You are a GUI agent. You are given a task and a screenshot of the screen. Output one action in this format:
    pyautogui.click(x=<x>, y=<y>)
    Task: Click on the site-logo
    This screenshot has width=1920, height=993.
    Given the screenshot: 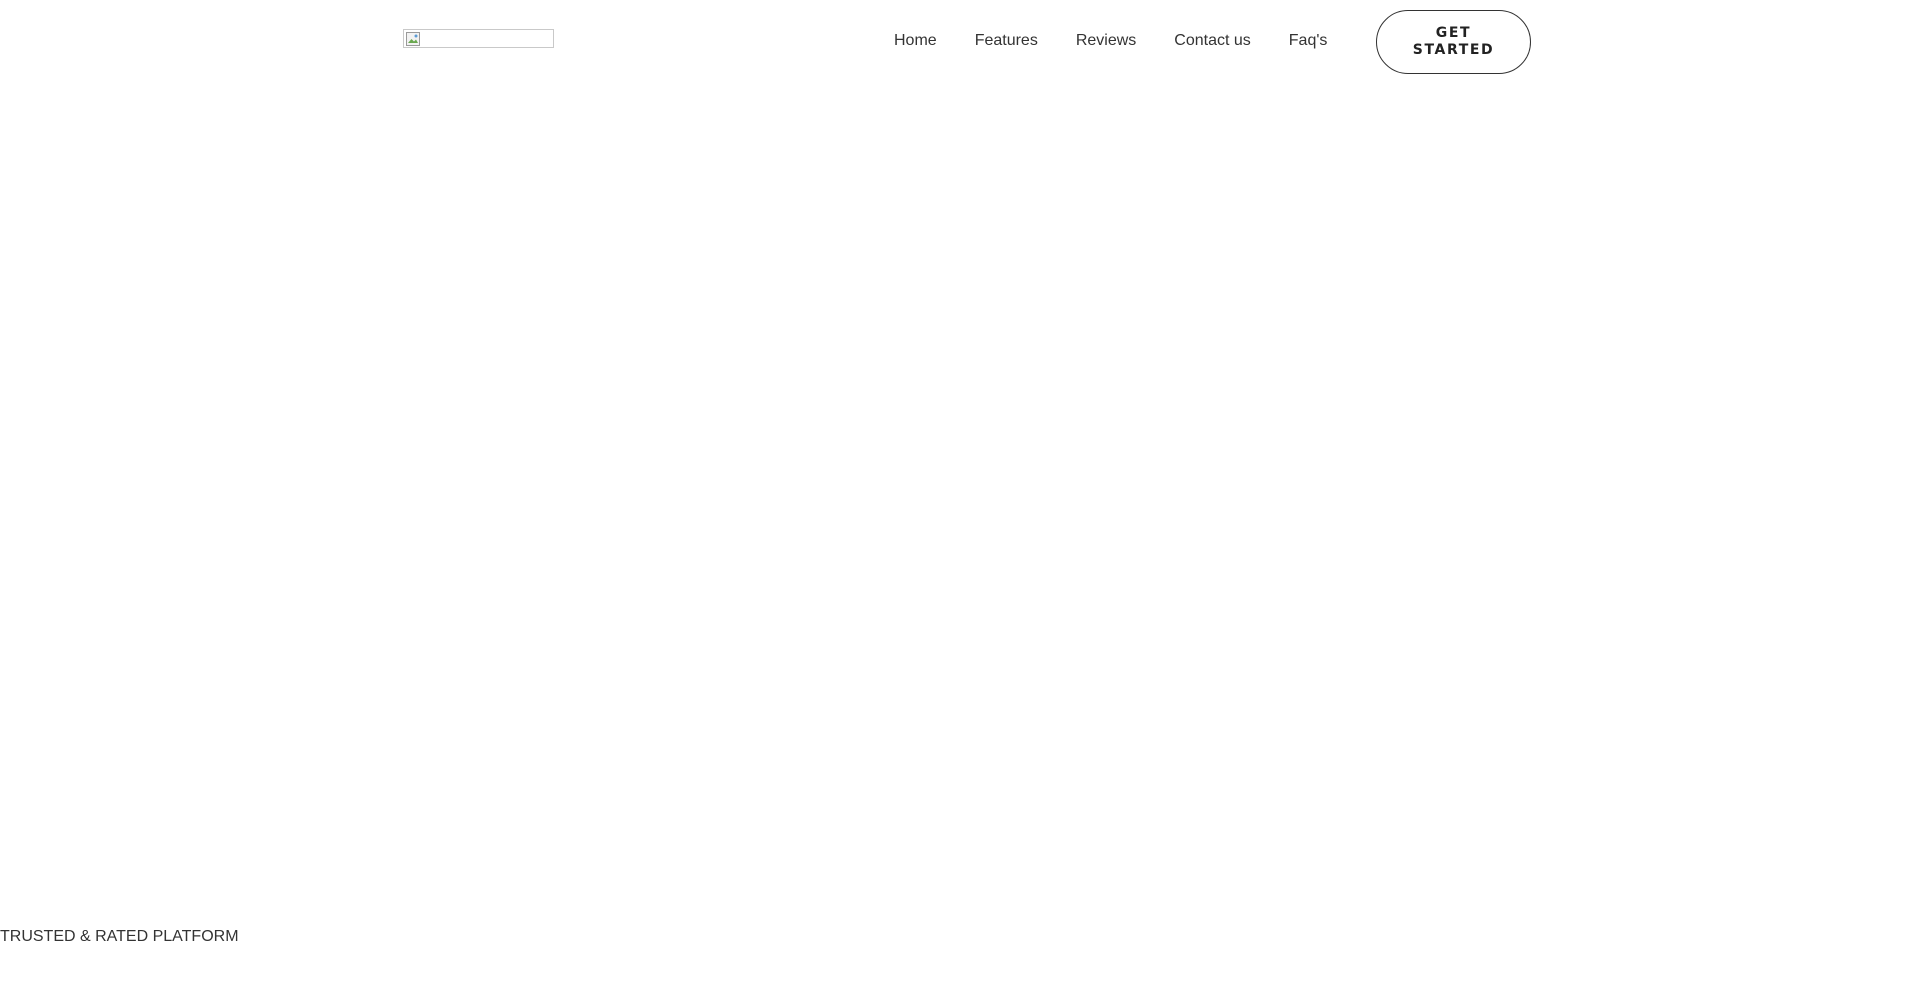 What is the action you would take?
    pyautogui.click(x=478, y=38)
    